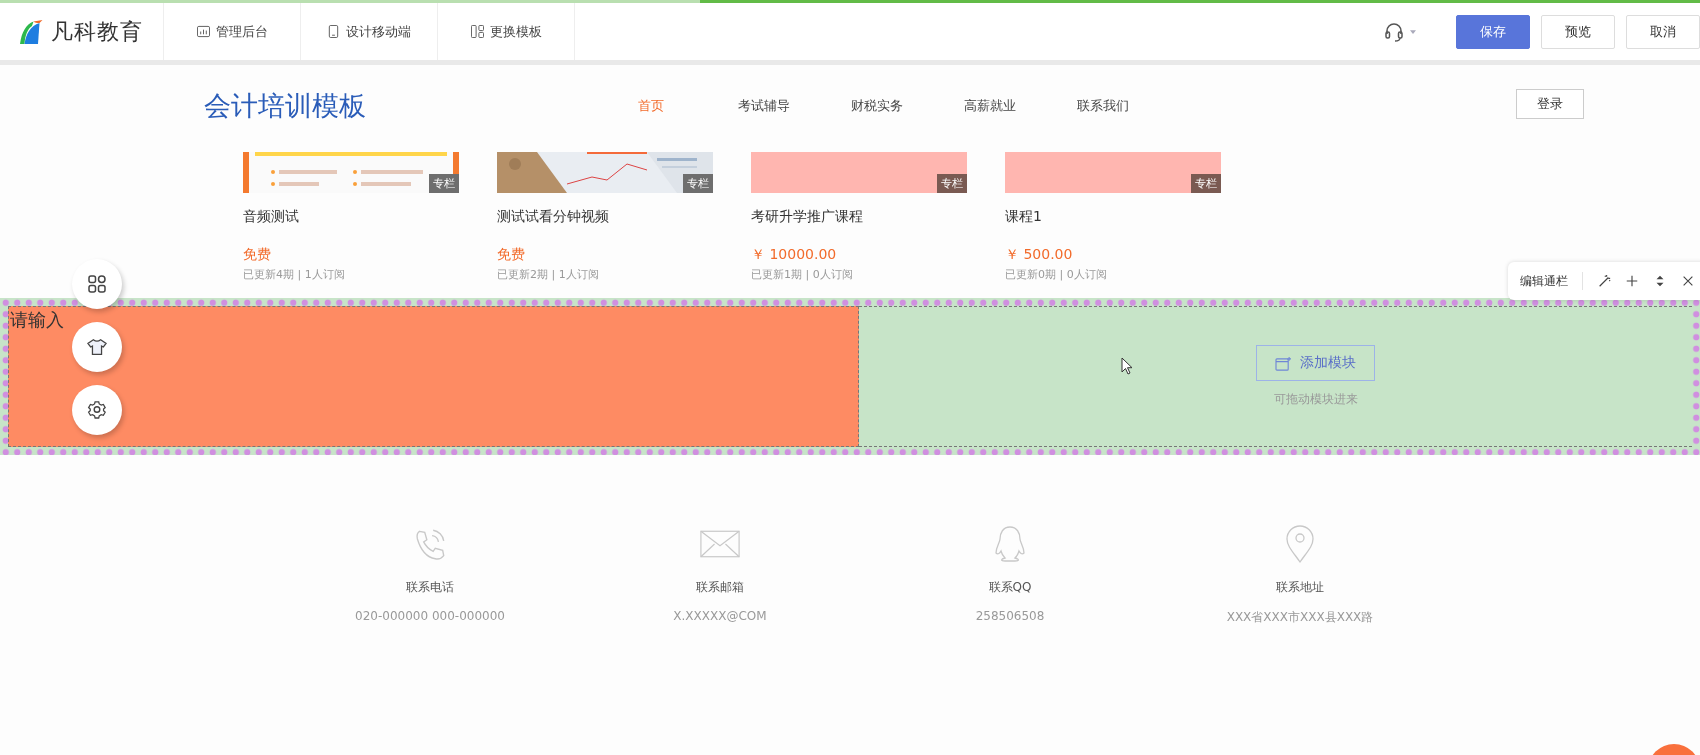  I want to click on contact-value: 020-000000 000-000000, so click(430, 616).